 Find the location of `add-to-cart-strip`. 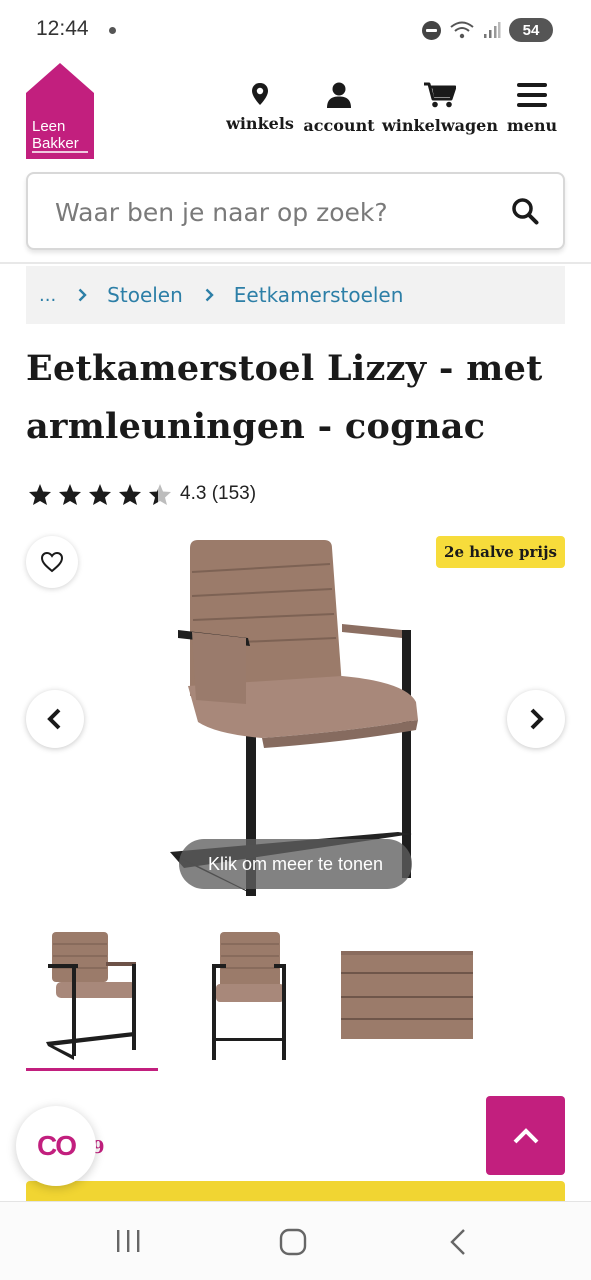

add-to-cart-strip is located at coordinates (295, 1192).